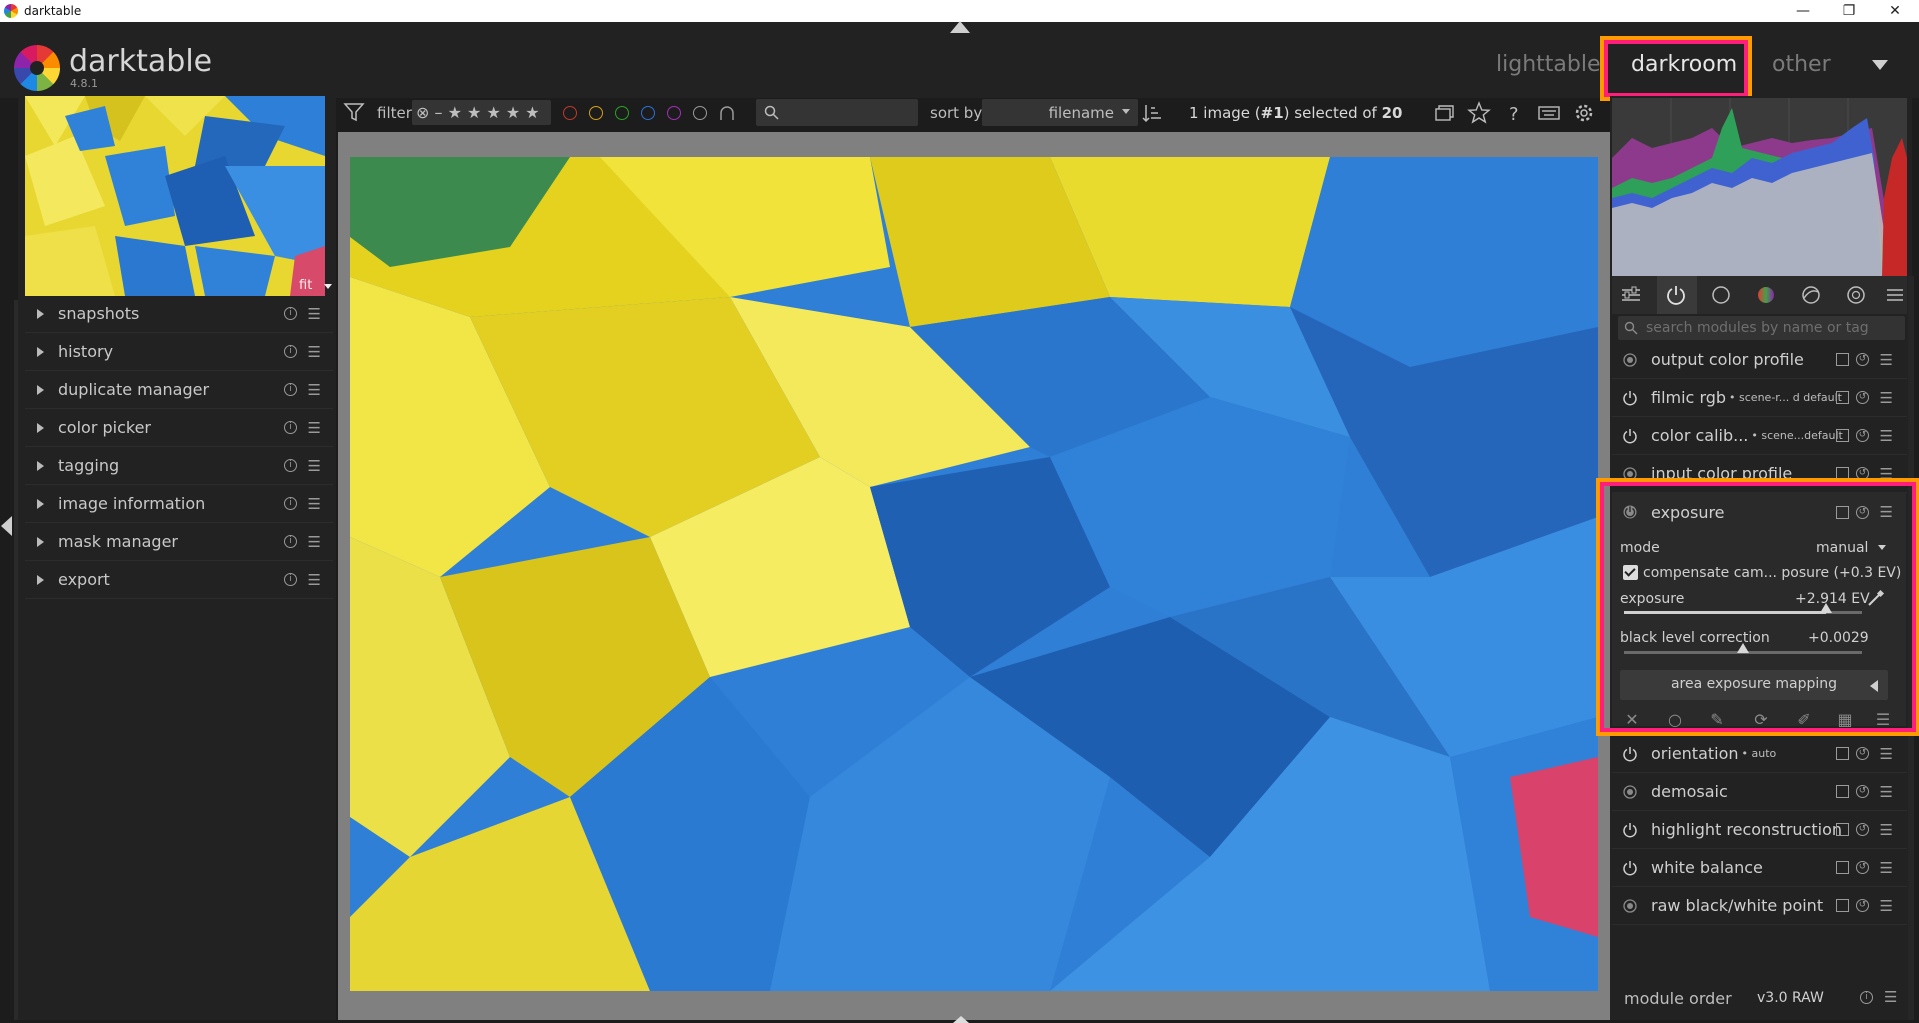  Describe the element at coordinates (1803, 11) in the screenshot. I see `minimize-button: —` at that location.